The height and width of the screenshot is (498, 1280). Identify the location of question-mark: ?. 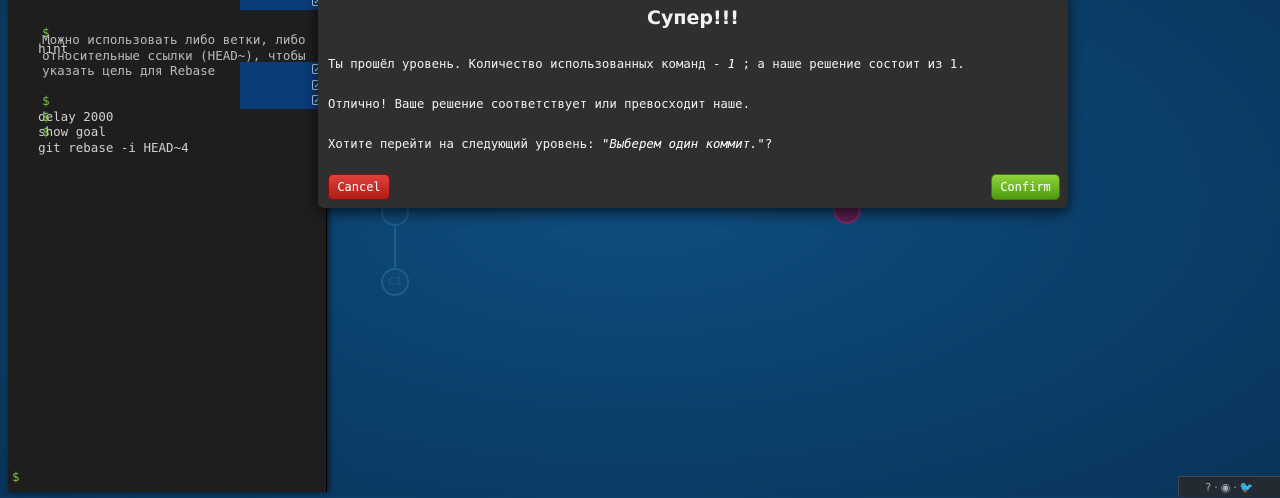
(768, 144).